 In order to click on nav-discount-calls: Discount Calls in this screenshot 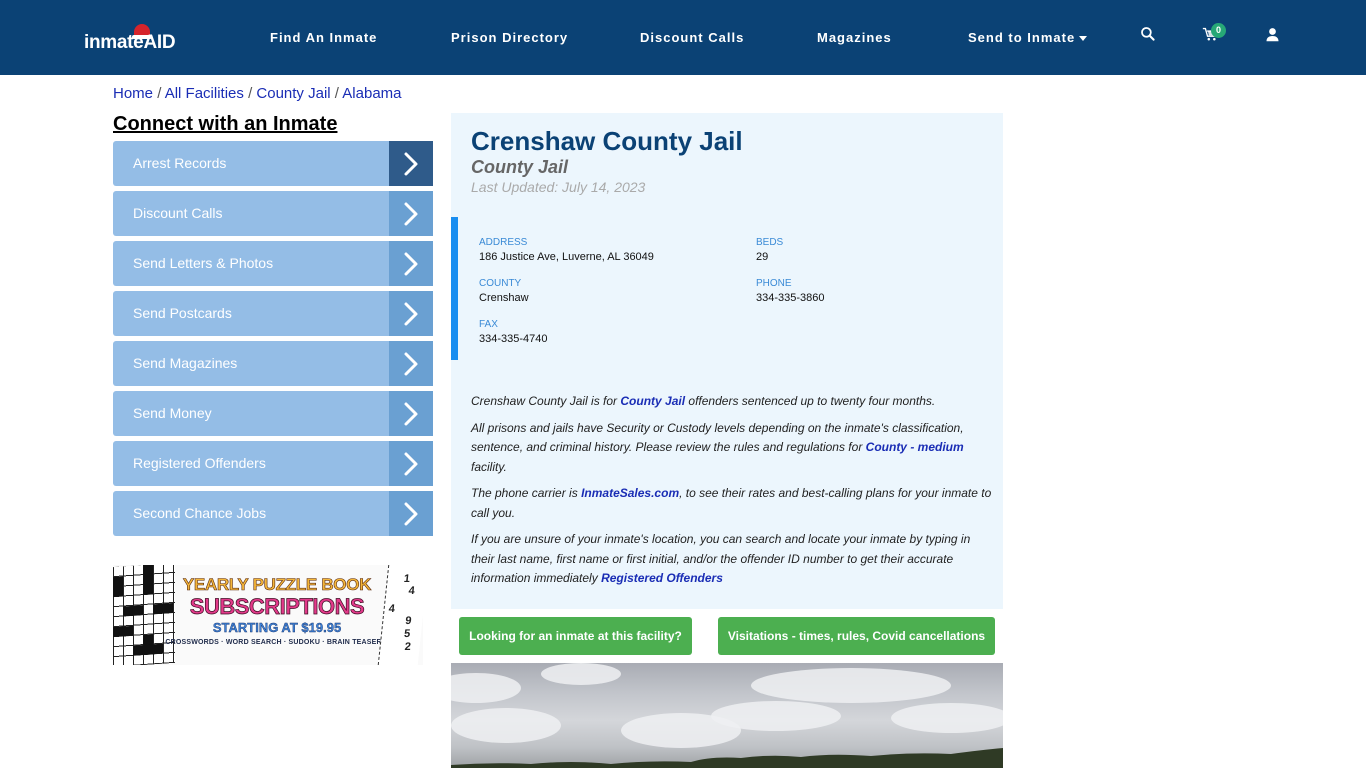, I will do `click(692, 37)`.